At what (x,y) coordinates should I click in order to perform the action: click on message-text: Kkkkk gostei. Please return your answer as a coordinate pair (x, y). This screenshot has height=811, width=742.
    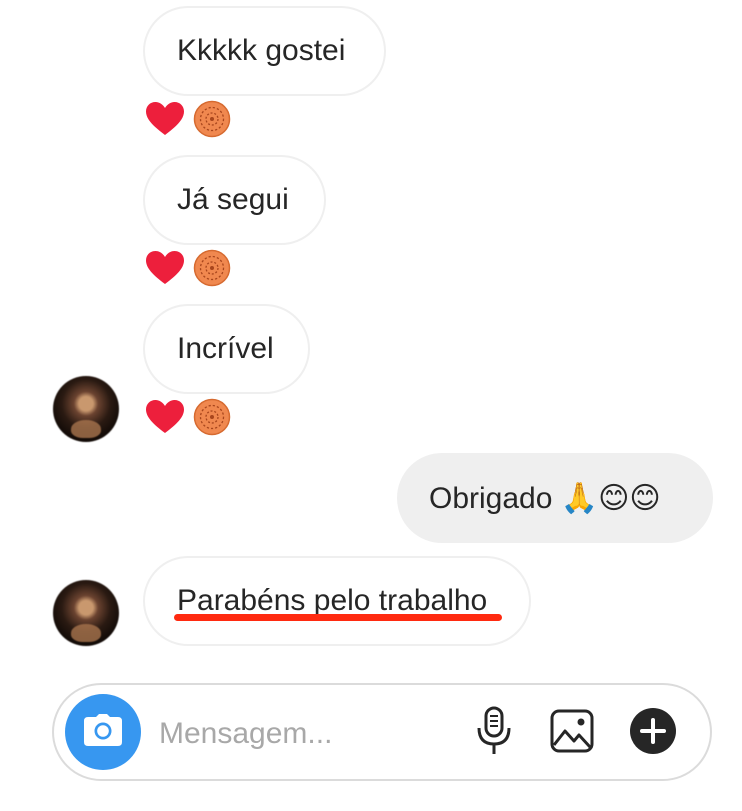
    Looking at the image, I should click on (261, 50).